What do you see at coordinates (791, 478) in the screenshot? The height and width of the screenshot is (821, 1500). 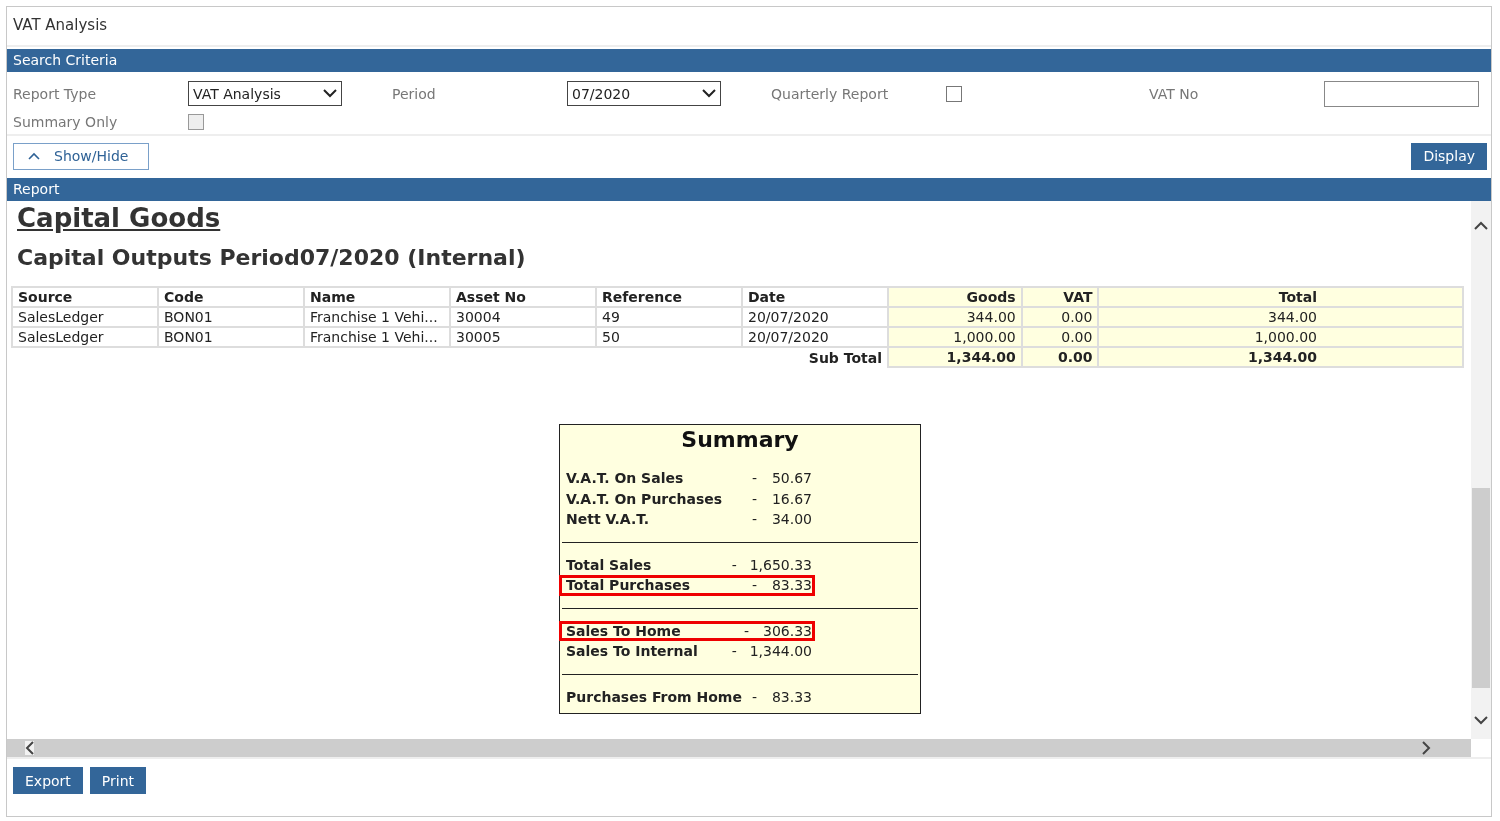 I see `summary-value: 50.67` at bounding box center [791, 478].